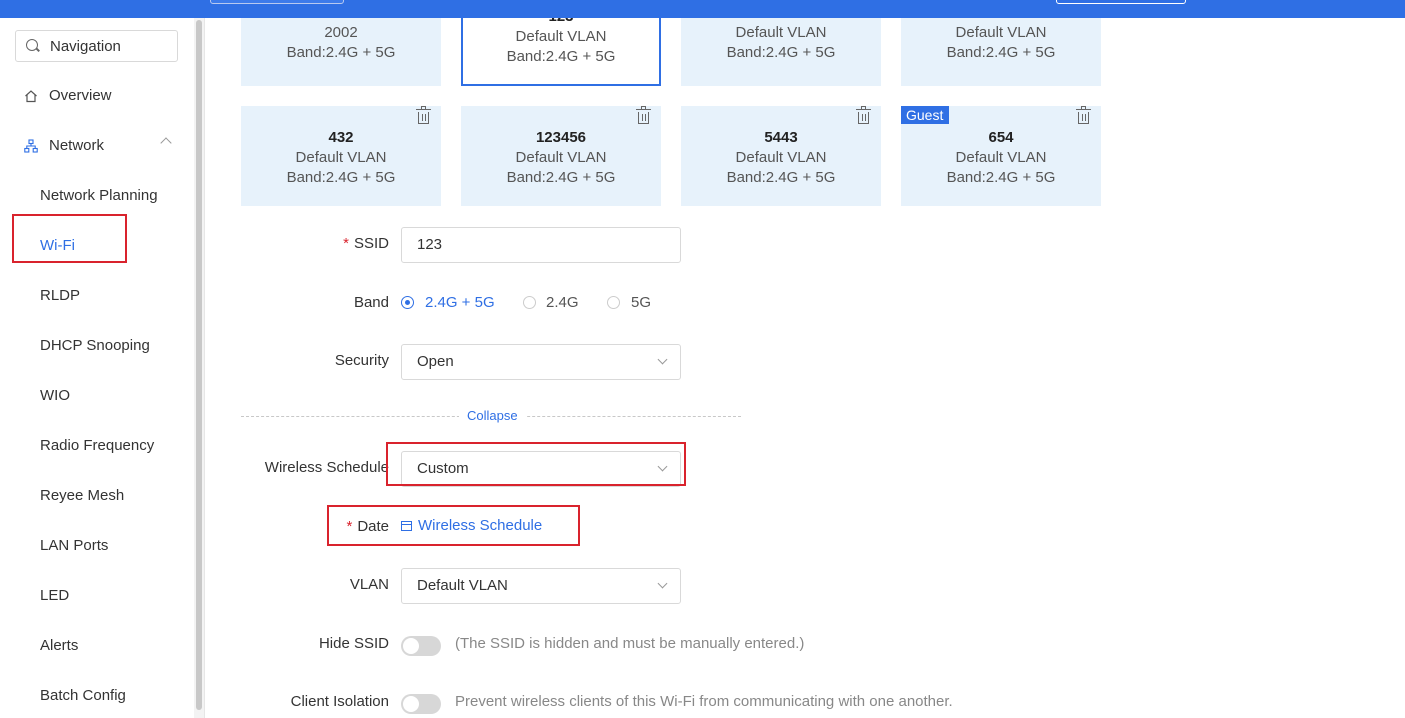 The image size is (1405, 718). Describe the element at coordinates (31, 96) in the screenshot. I see `home-icon` at that location.